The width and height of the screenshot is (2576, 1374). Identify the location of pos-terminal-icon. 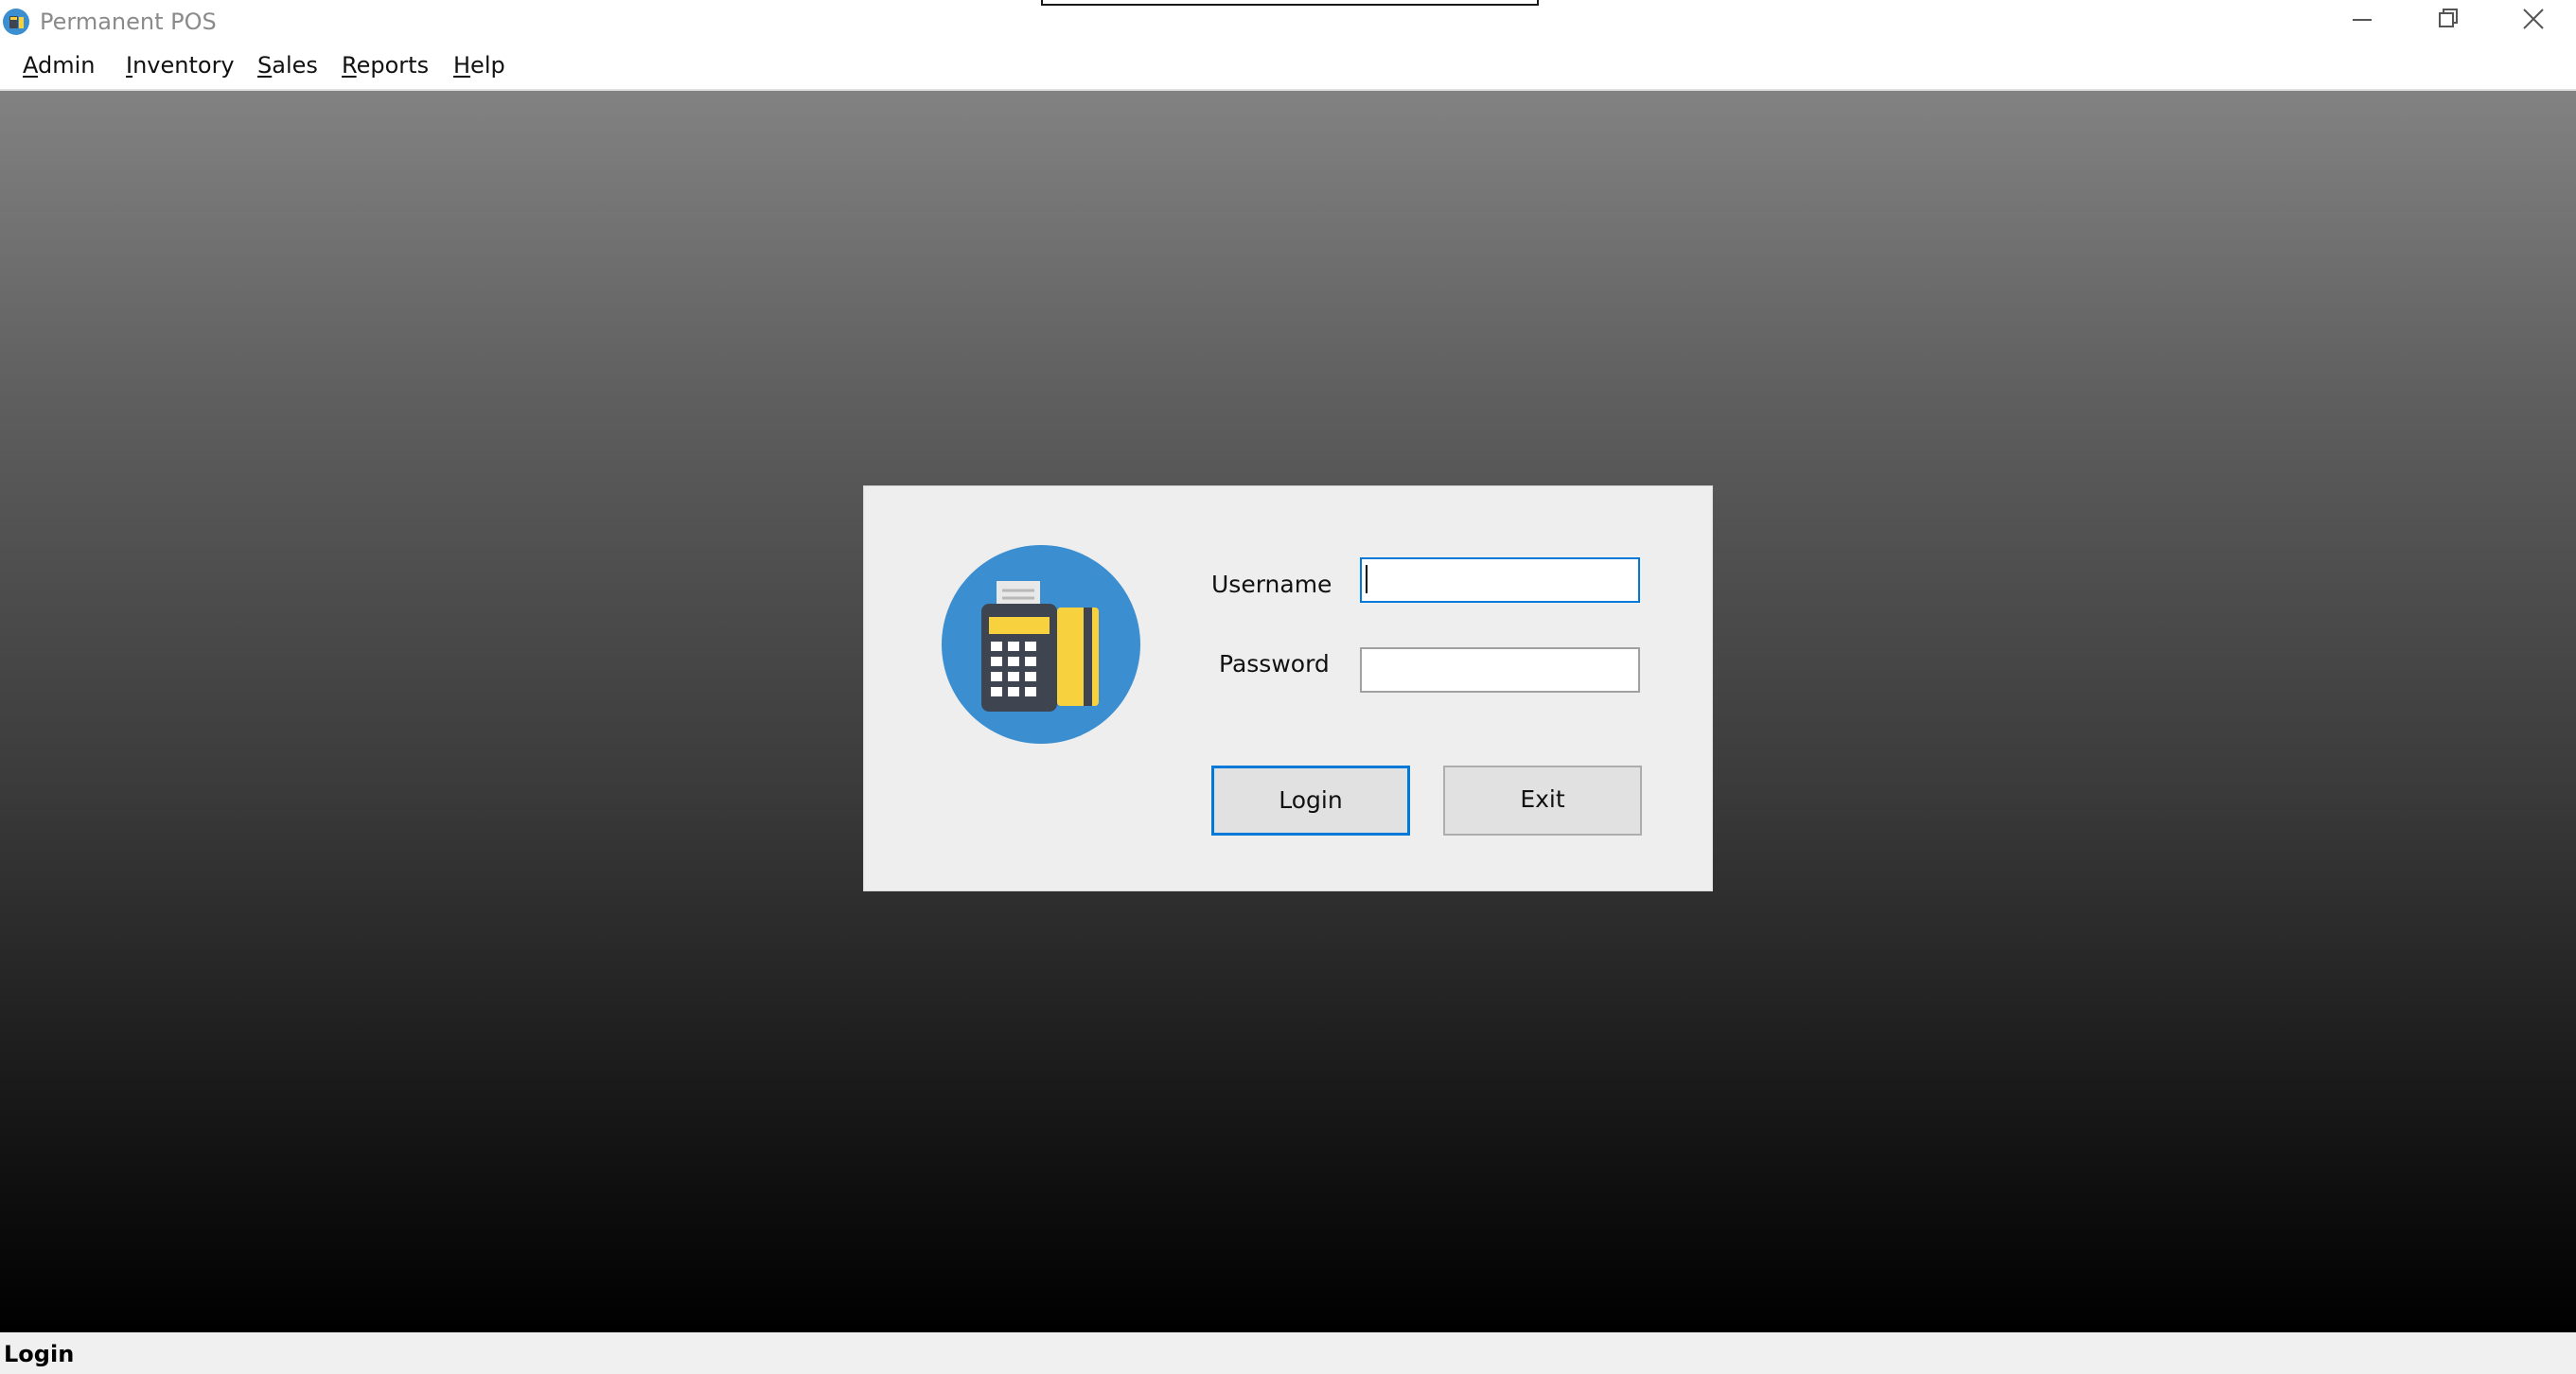
(1041, 644).